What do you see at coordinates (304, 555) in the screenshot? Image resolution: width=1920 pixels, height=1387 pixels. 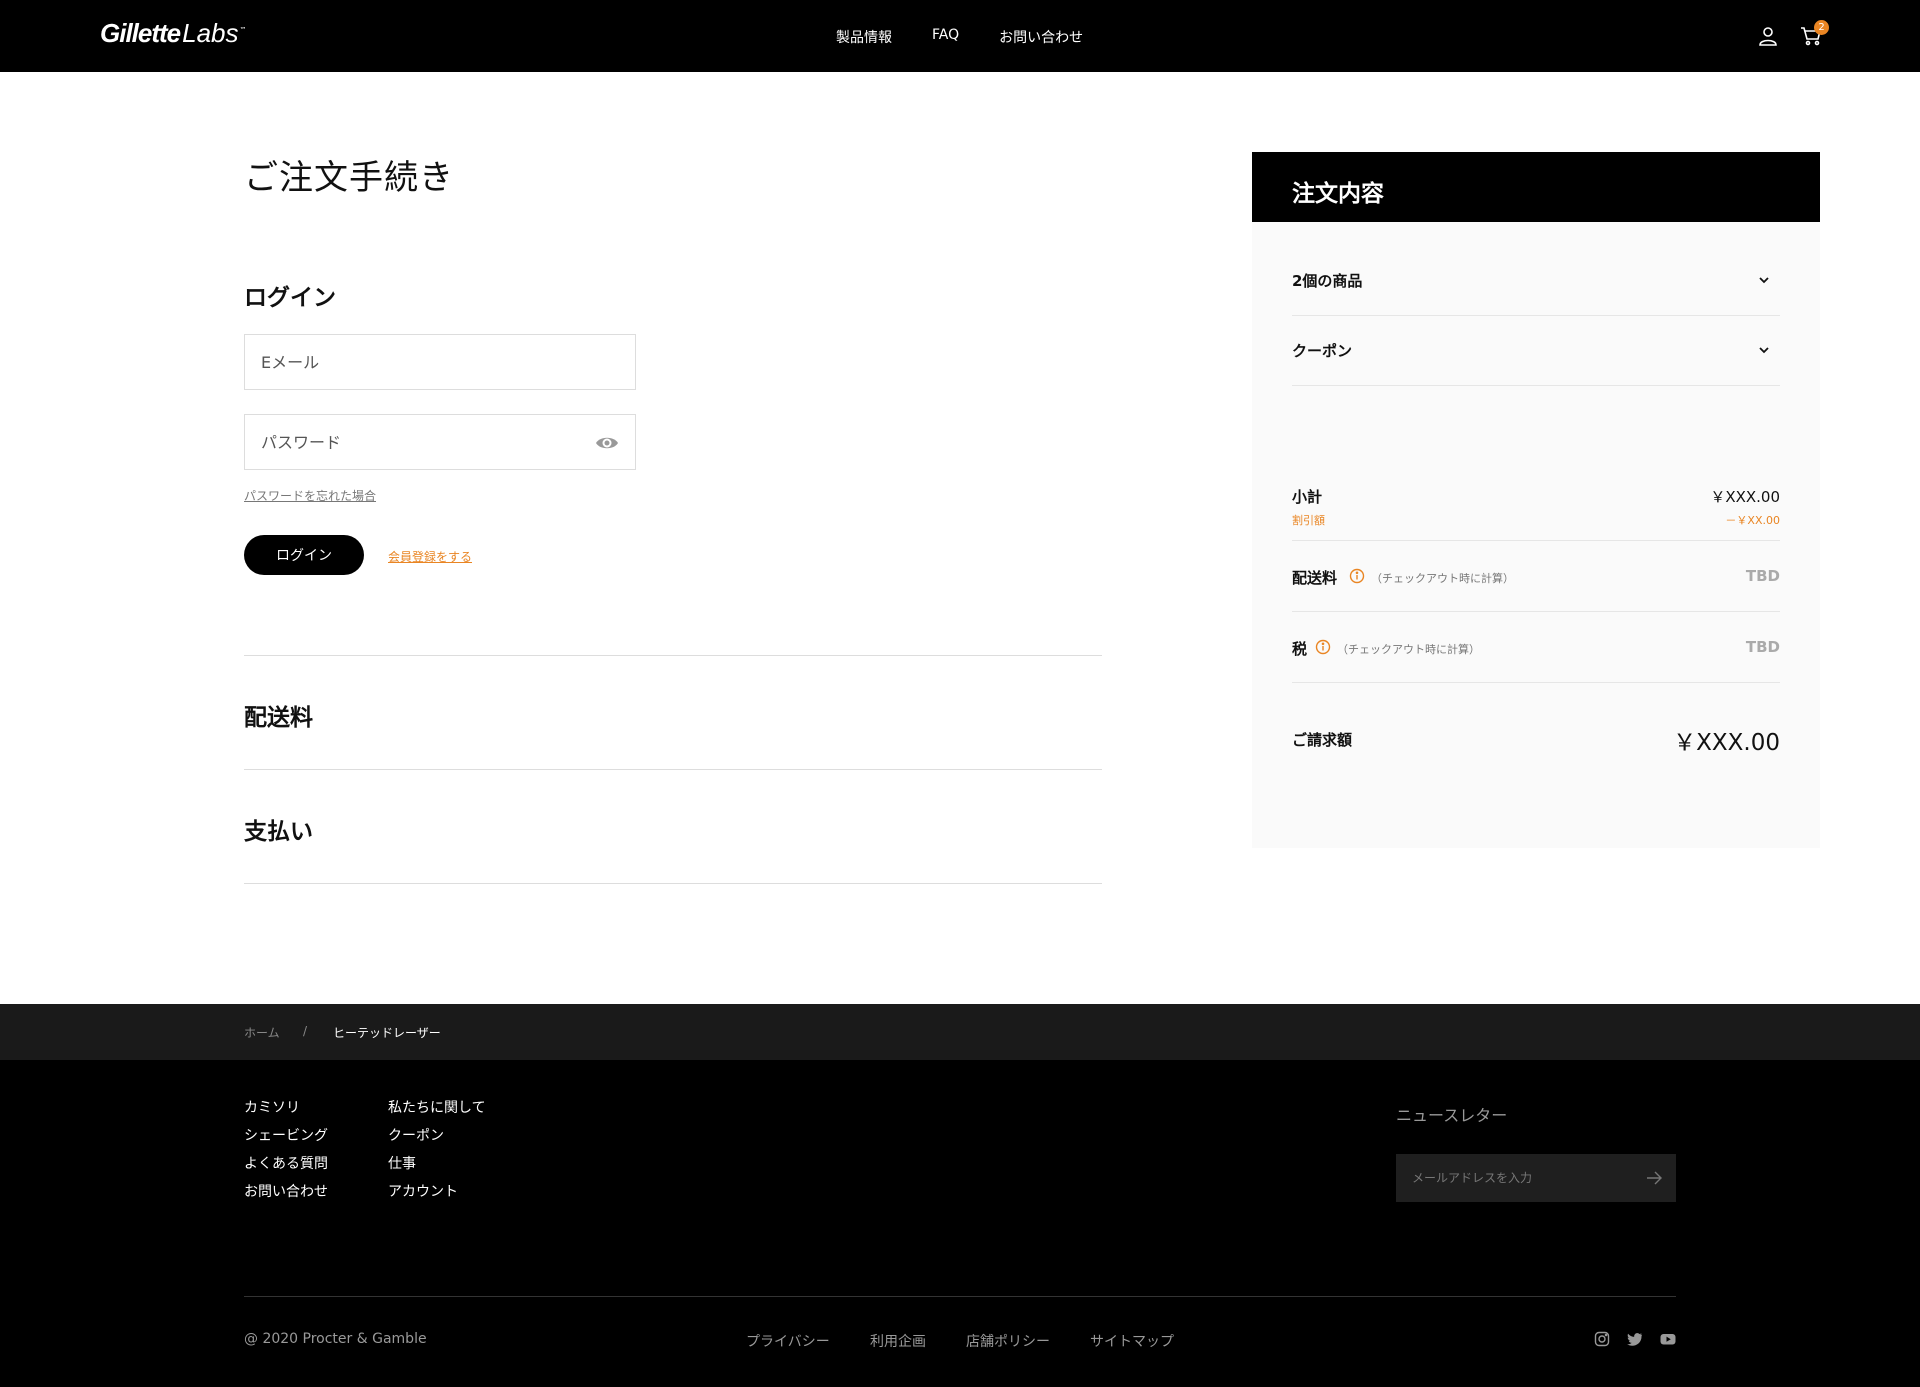 I see `login-button: ログイン` at bounding box center [304, 555].